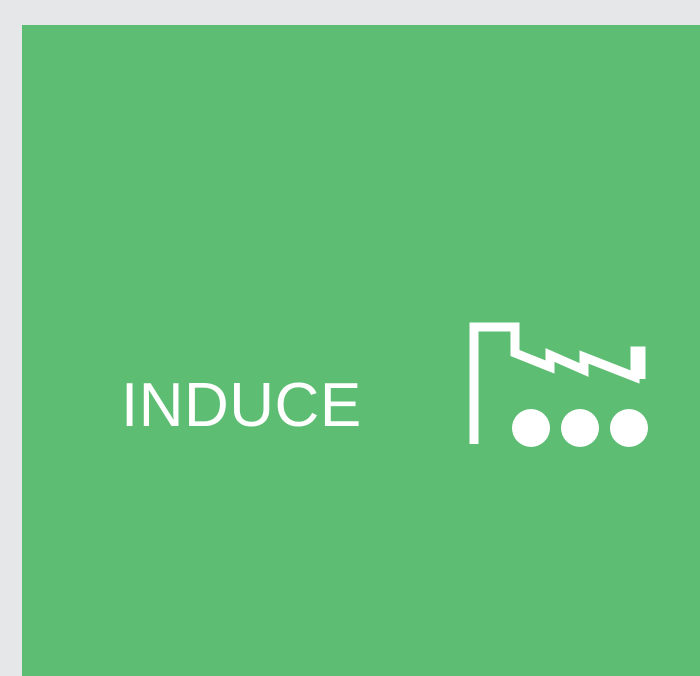 Image resolution: width=700 pixels, height=676 pixels. What do you see at coordinates (558, 384) in the screenshot?
I see `factory-icon` at bounding box center [558, 384].